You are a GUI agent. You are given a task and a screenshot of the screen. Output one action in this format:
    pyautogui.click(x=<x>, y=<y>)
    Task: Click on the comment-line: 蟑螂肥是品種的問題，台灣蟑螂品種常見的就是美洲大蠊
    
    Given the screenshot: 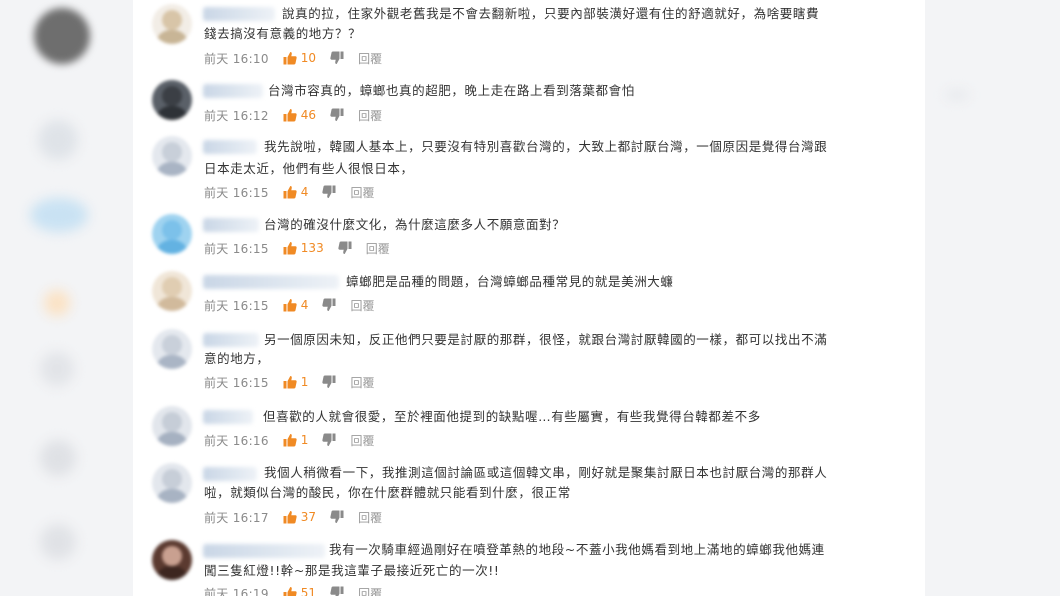 What is the action you would take?
    pyautogui.click(x=510, y=281)
    